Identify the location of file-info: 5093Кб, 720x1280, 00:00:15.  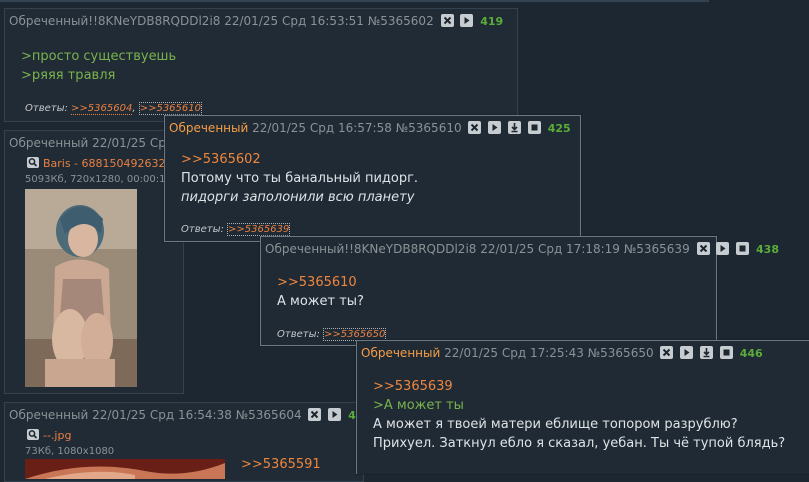
(98, 179).